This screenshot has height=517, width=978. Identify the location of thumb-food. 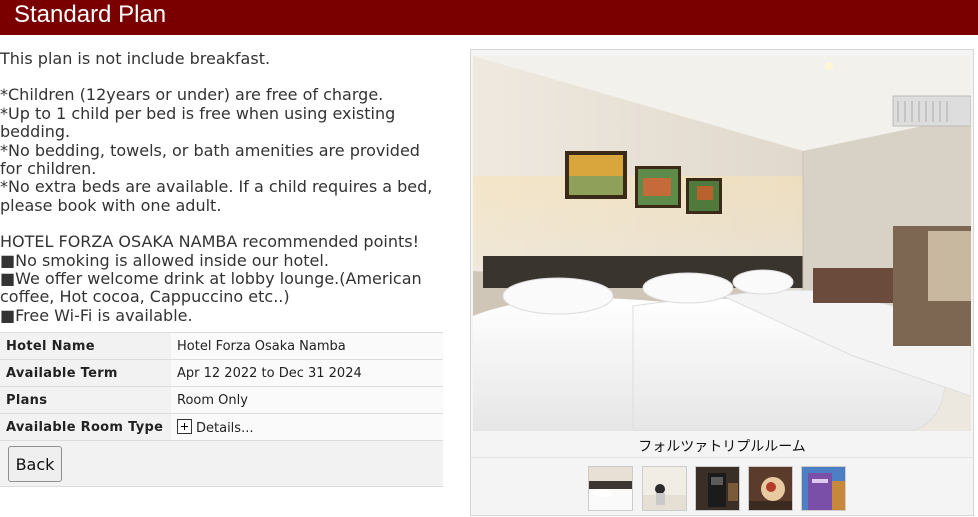
(770, 488).